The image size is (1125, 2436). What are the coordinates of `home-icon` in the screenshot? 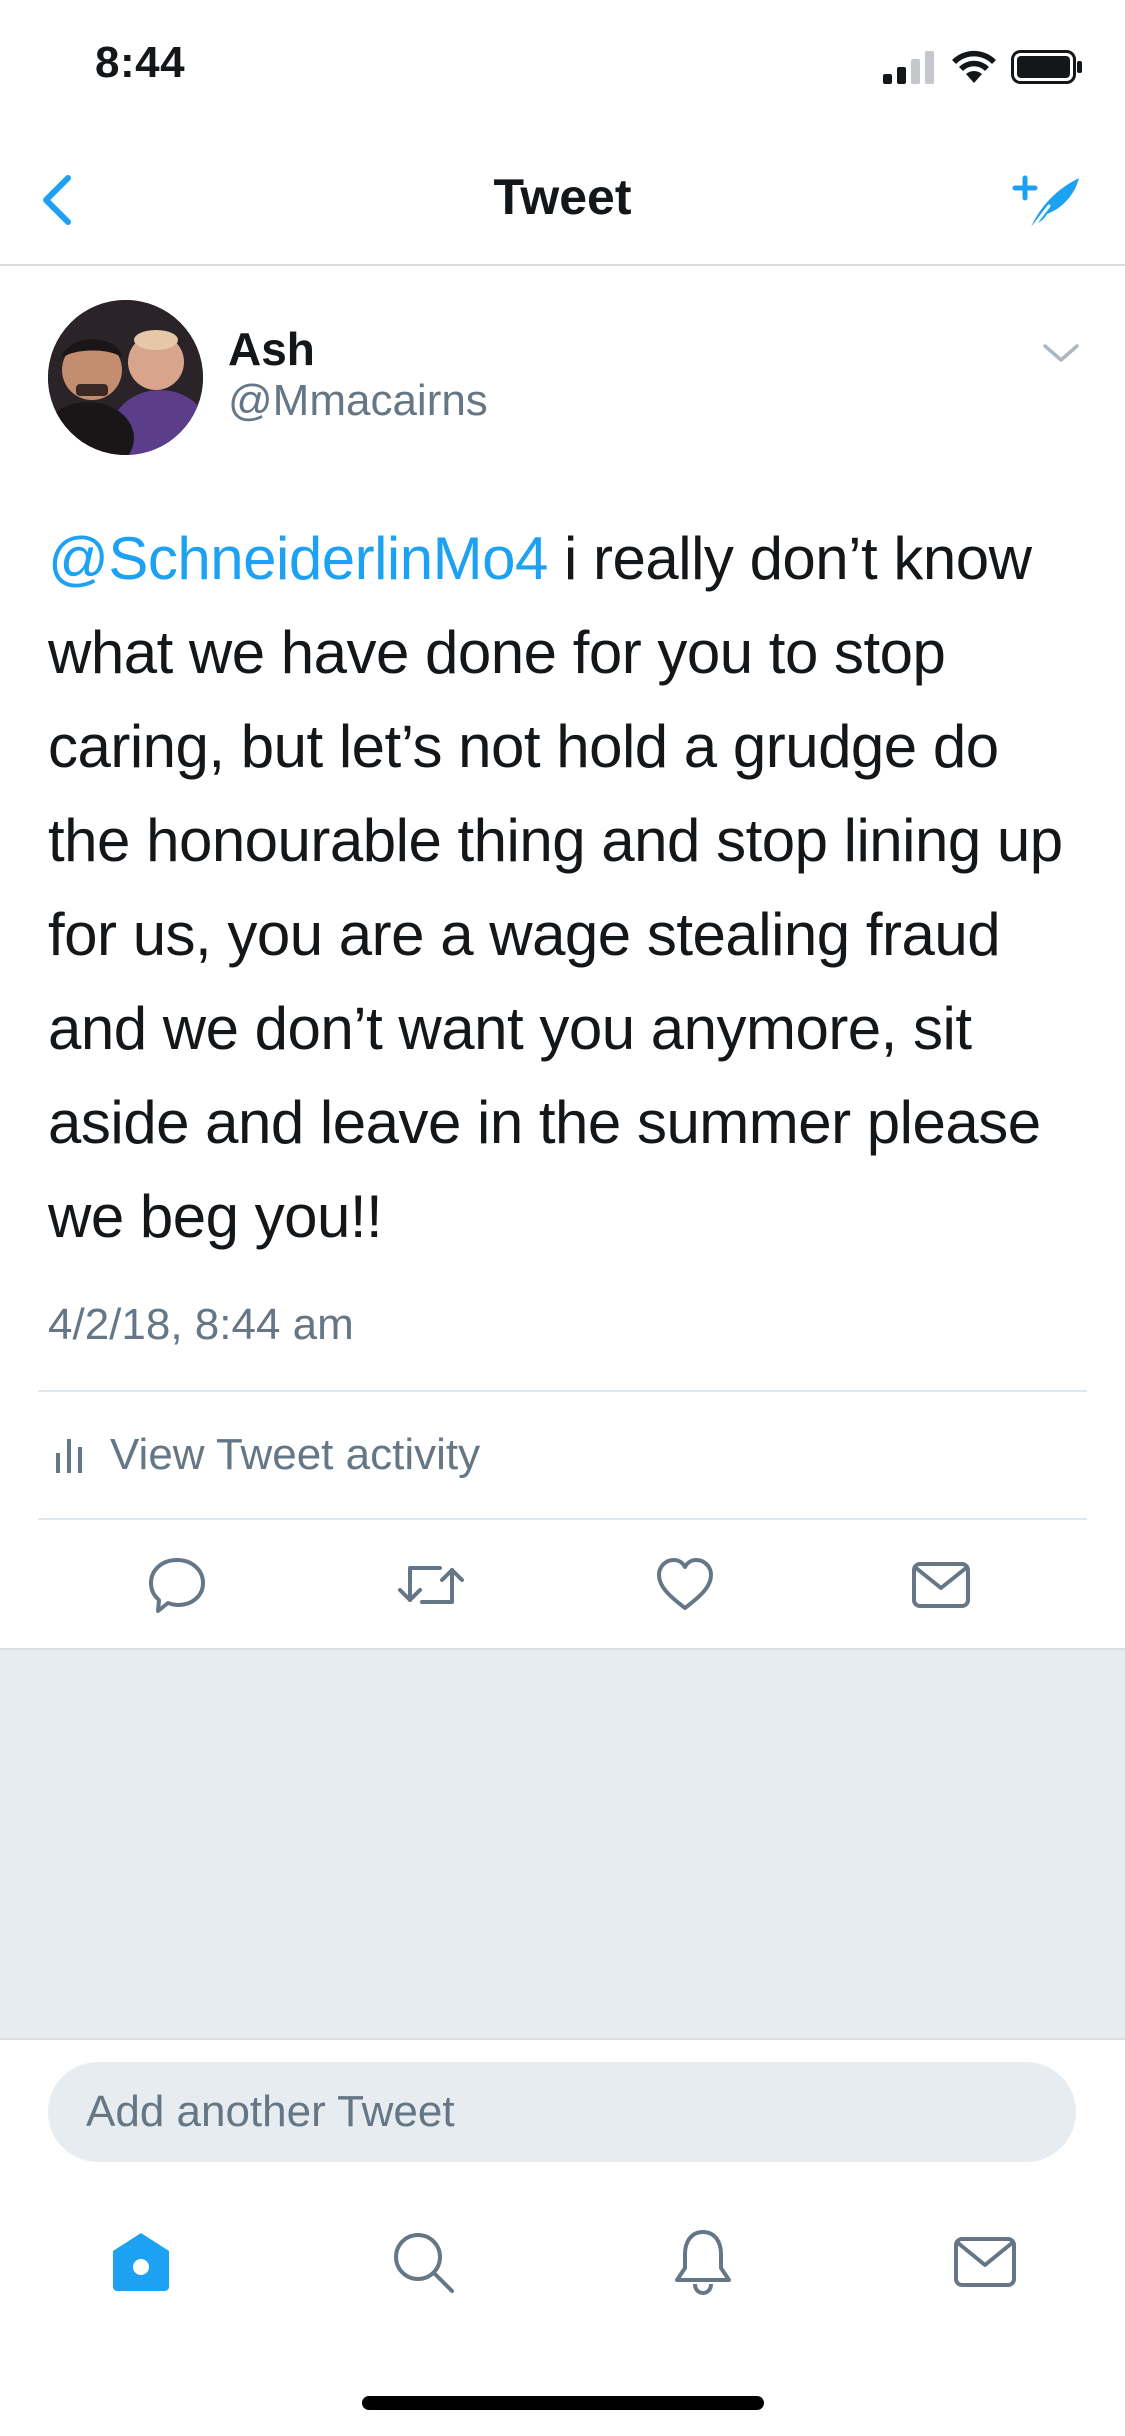 It's located at (141, 2262).